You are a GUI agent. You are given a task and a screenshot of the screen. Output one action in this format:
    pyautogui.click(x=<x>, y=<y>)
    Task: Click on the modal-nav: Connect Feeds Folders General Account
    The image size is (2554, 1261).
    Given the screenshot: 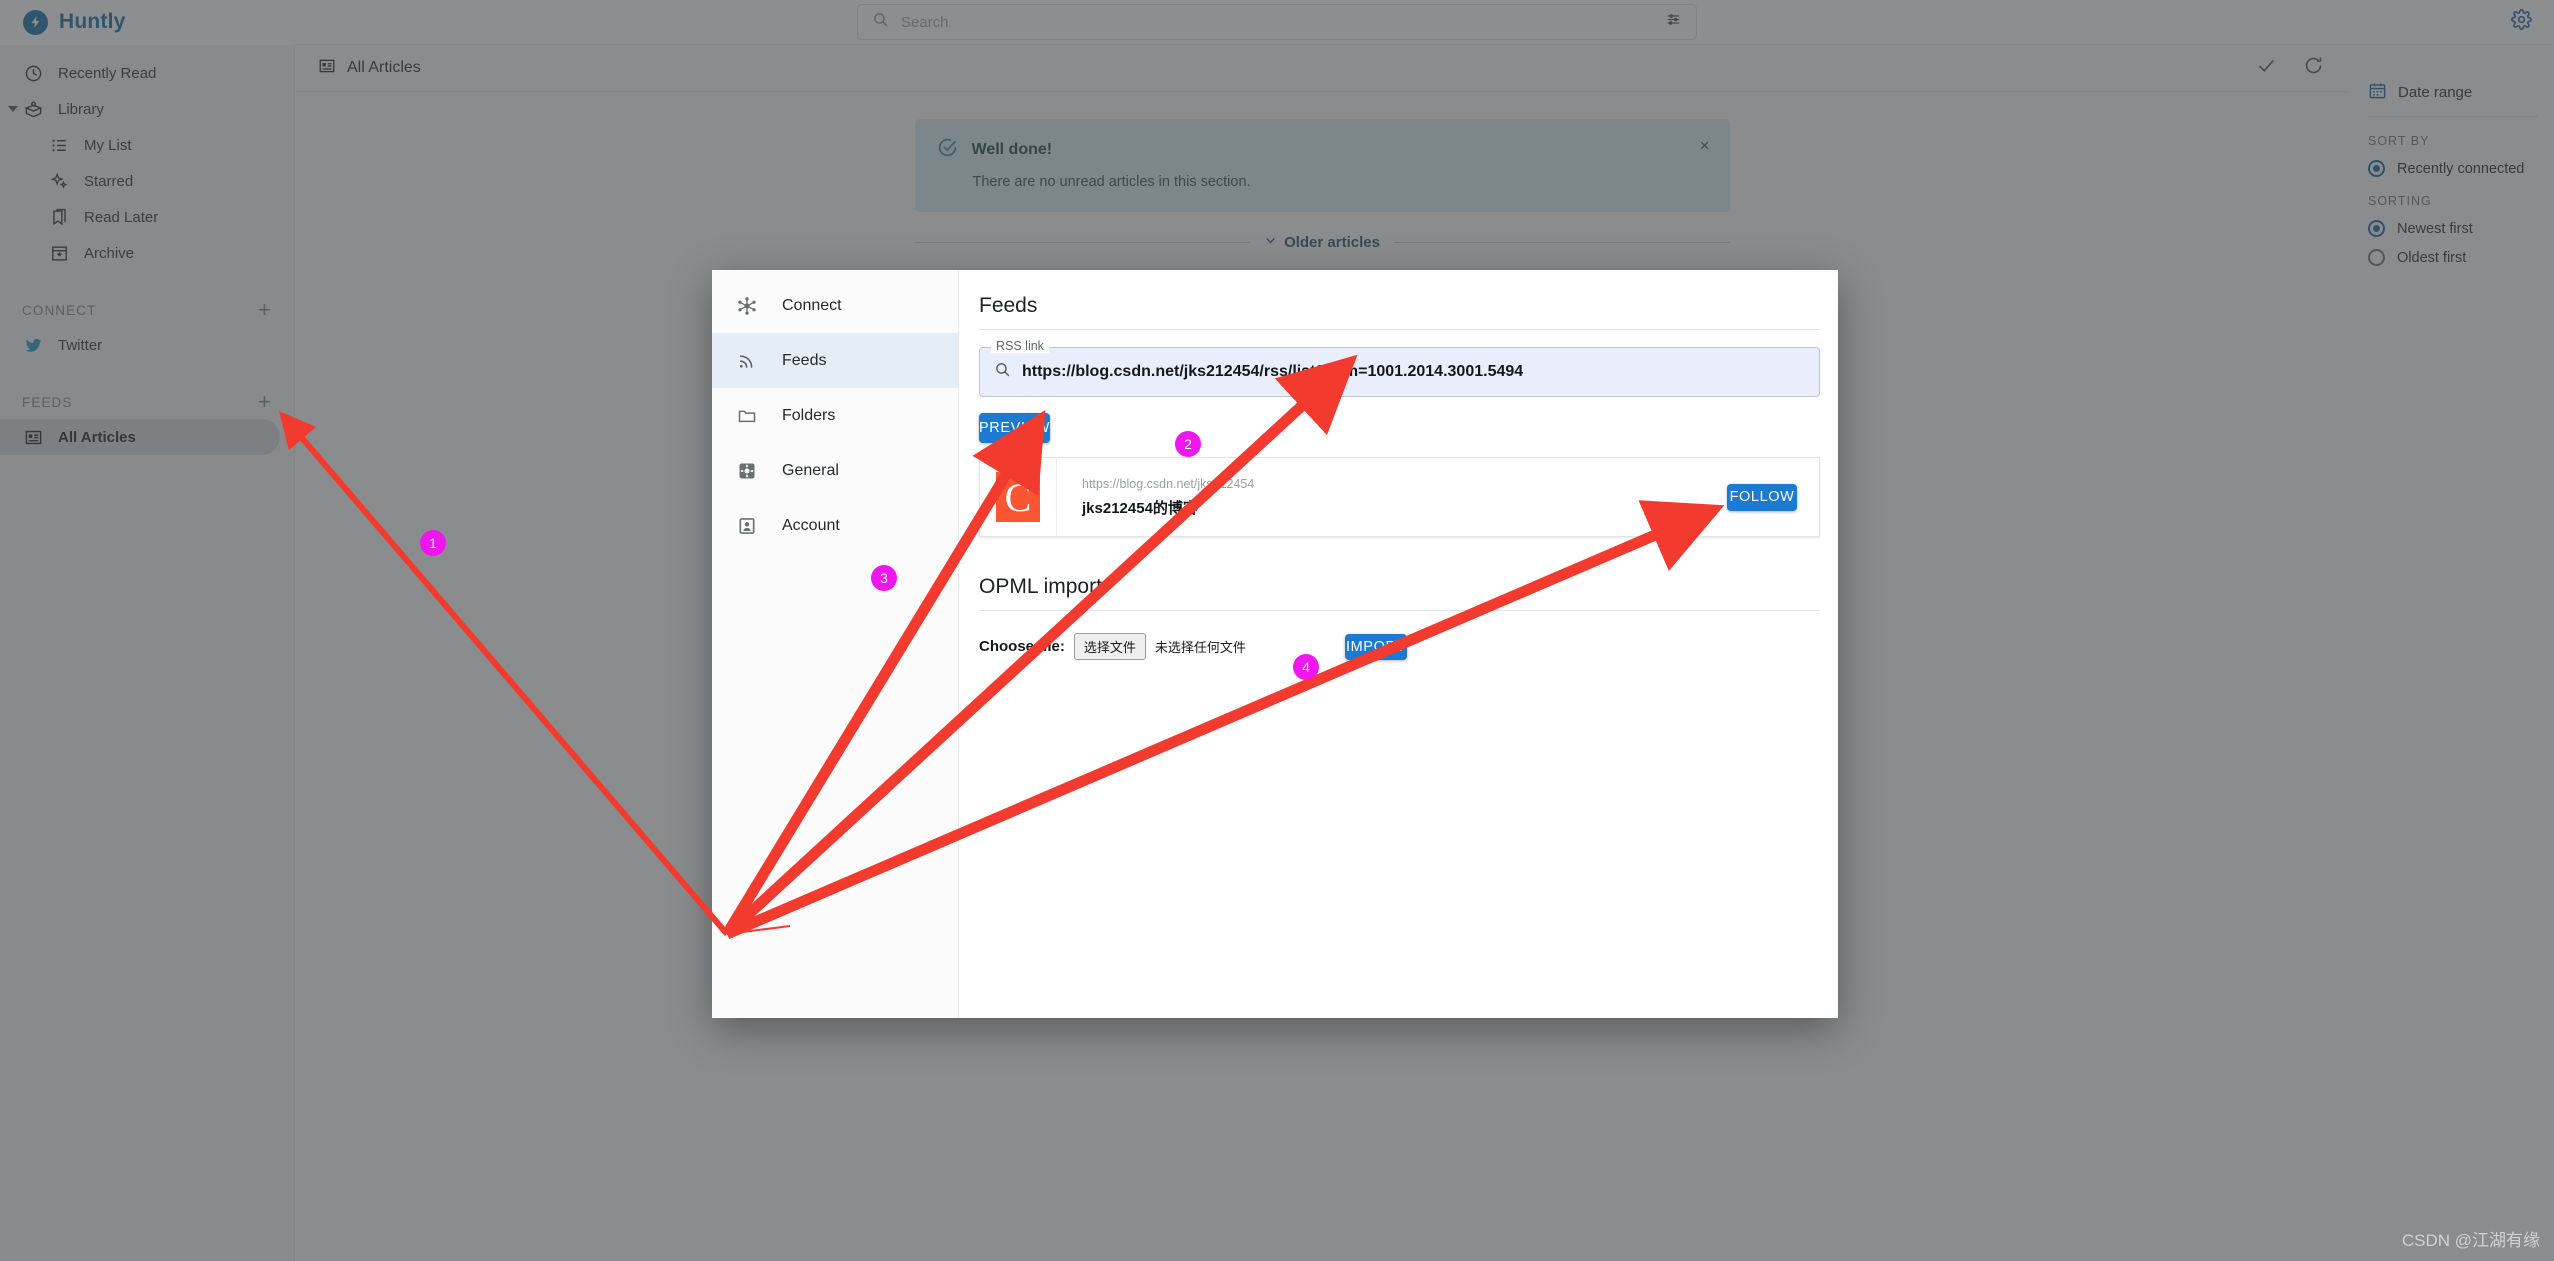 What is the action you would take?
    pyautogui.click(x=835, y=644)
    